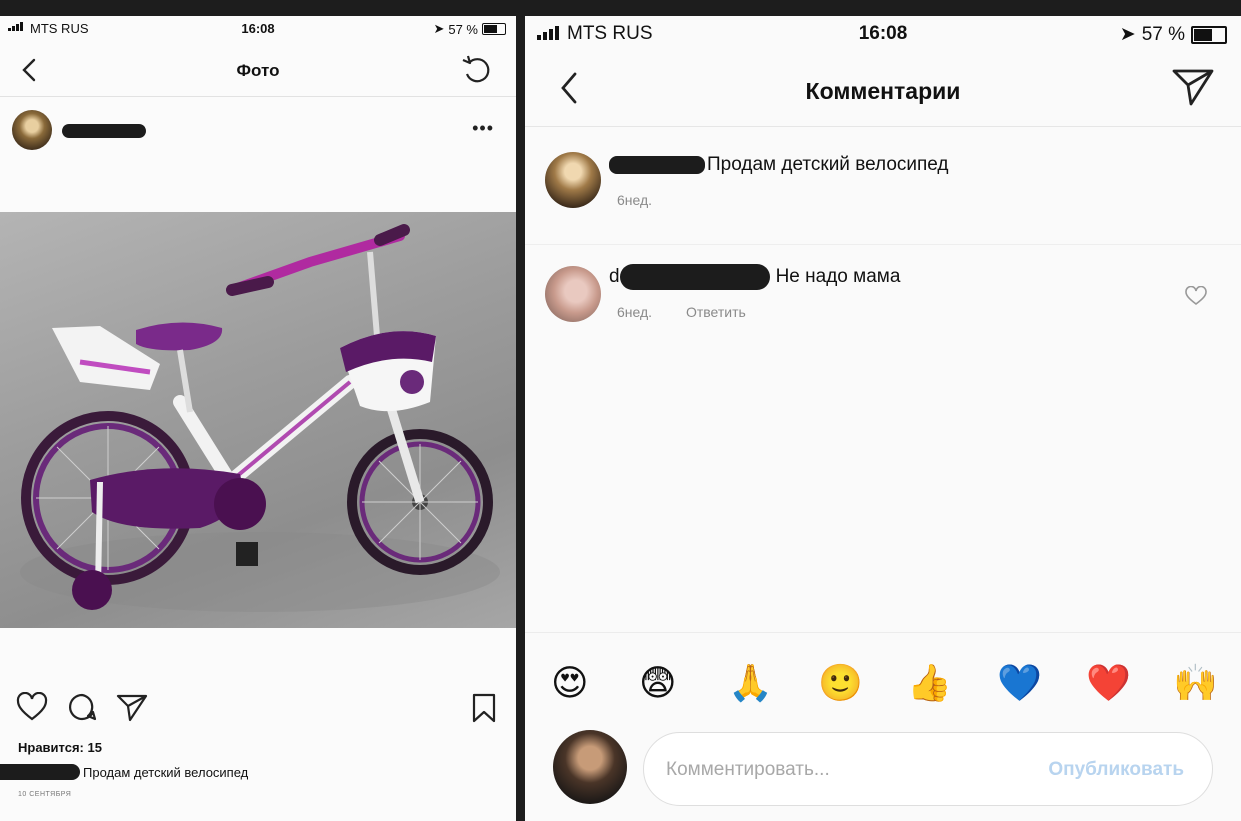 The height and width of the screenshot is (821, 1241). What do you see at coordinates (258, 708) in the screenshot?
I see `post-actions` at bounding box center [258, 708].